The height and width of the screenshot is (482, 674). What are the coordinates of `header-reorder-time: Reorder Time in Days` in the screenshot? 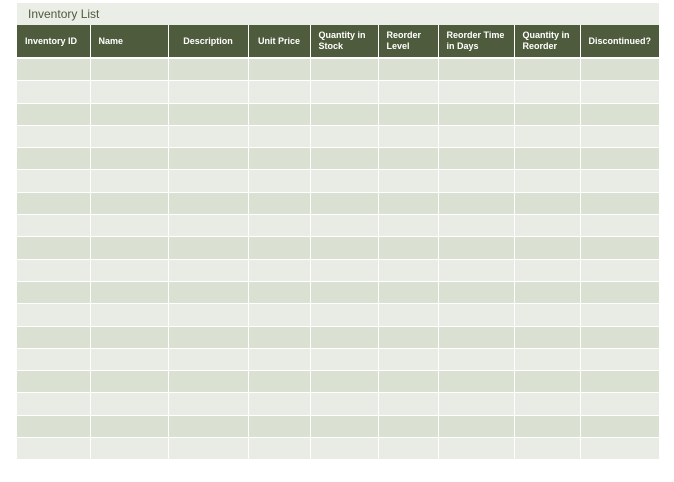 It's located at (476, 42).